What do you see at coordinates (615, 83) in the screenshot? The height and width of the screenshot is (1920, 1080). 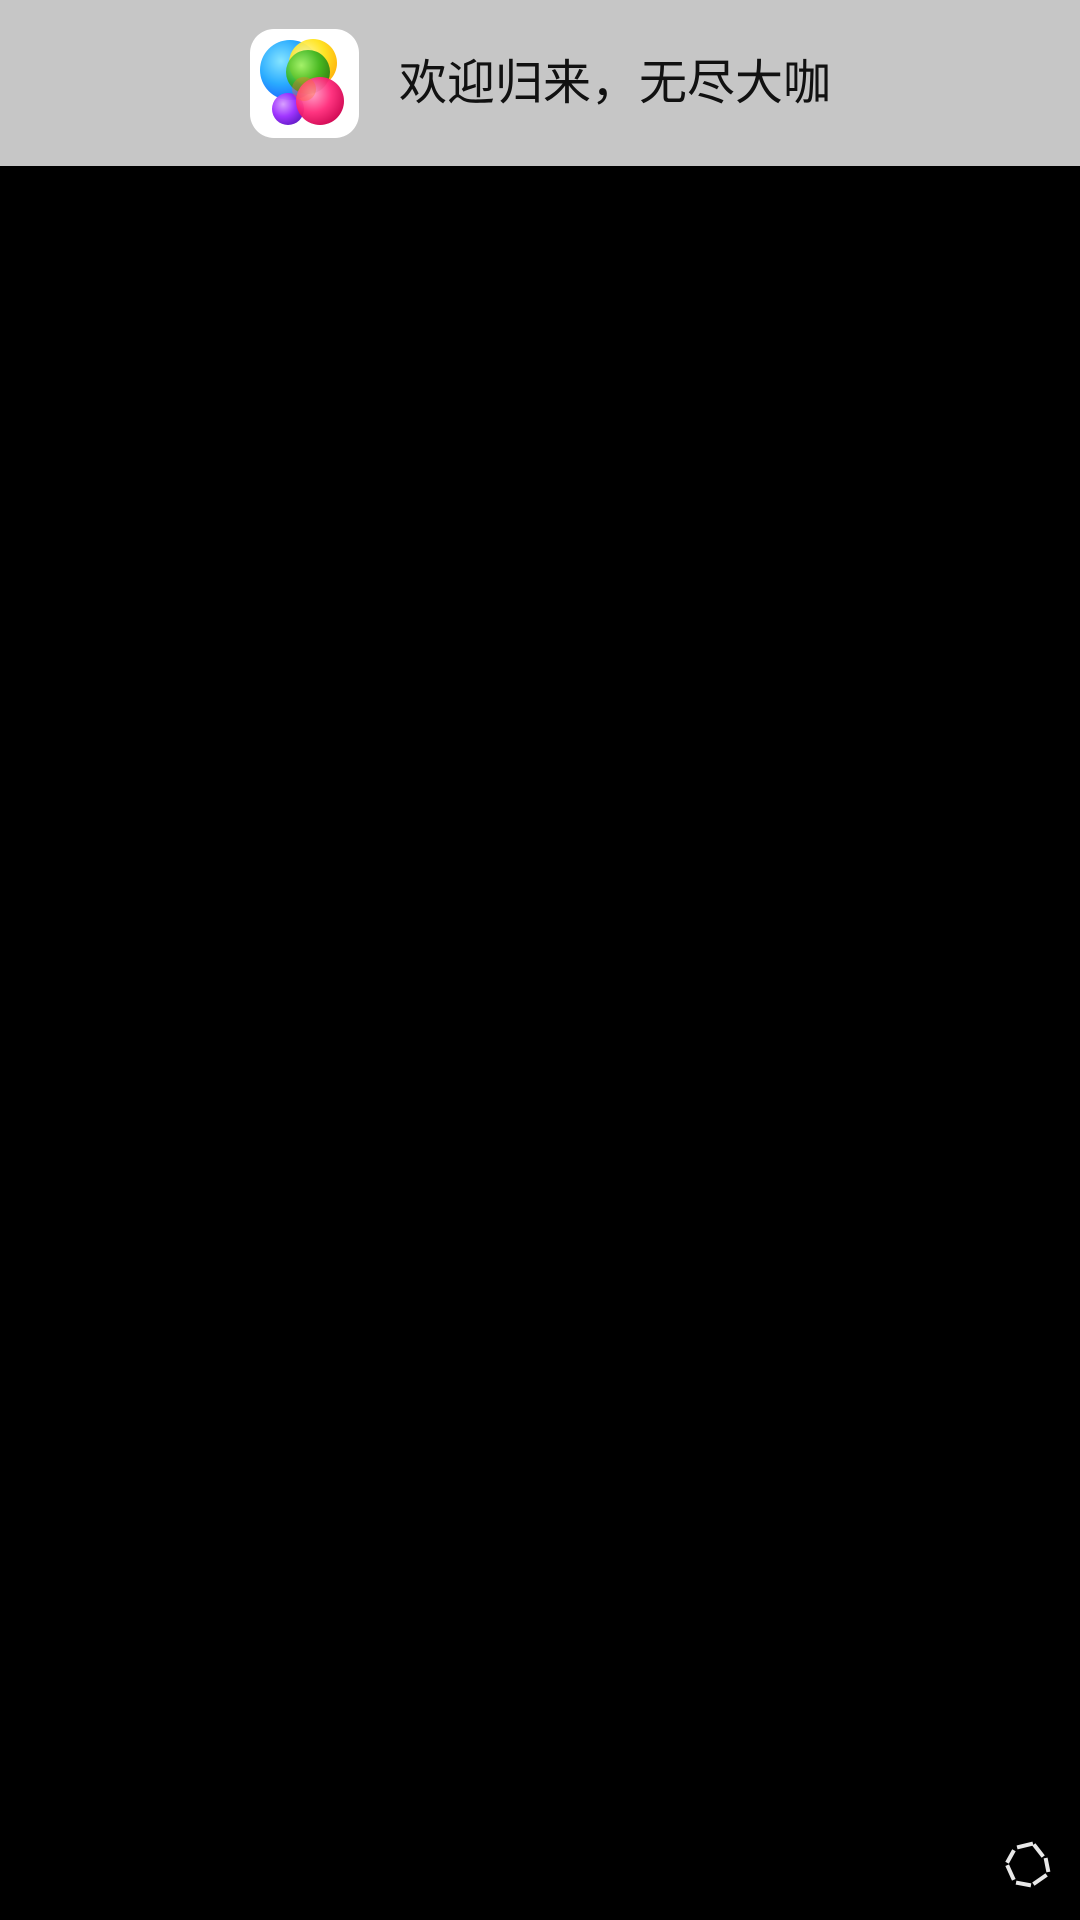 I see `welcome-message: 欢迎归来，无尽大咖` at bounding box center [615, 83].